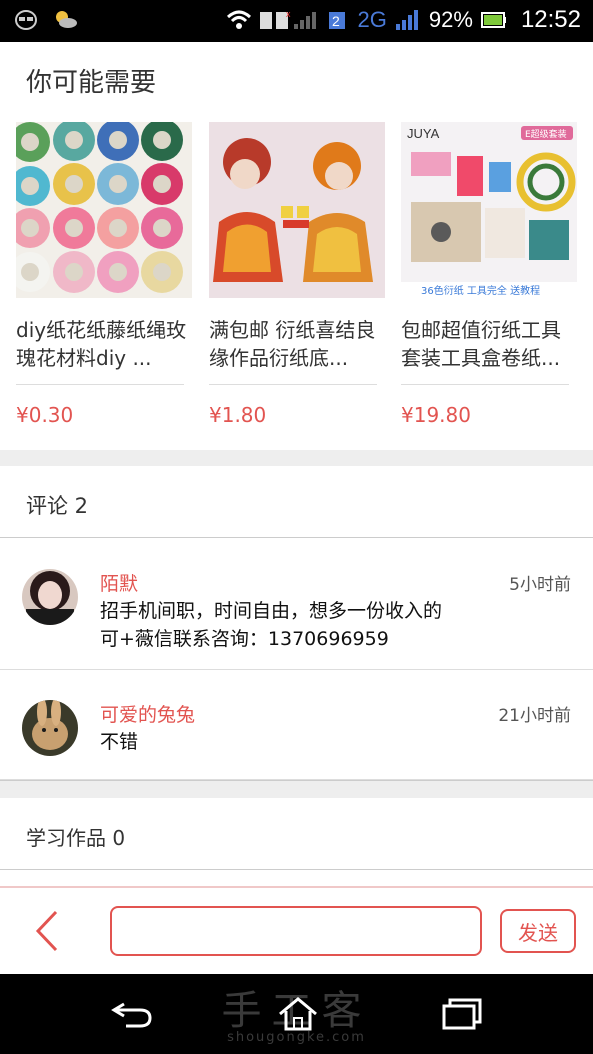 The width and height of the screenshot is (593, 1054). What do you see at coordinates (550, 19) in the screenshot?
I see `clock: 12:52` at bounding box center [550, 19].